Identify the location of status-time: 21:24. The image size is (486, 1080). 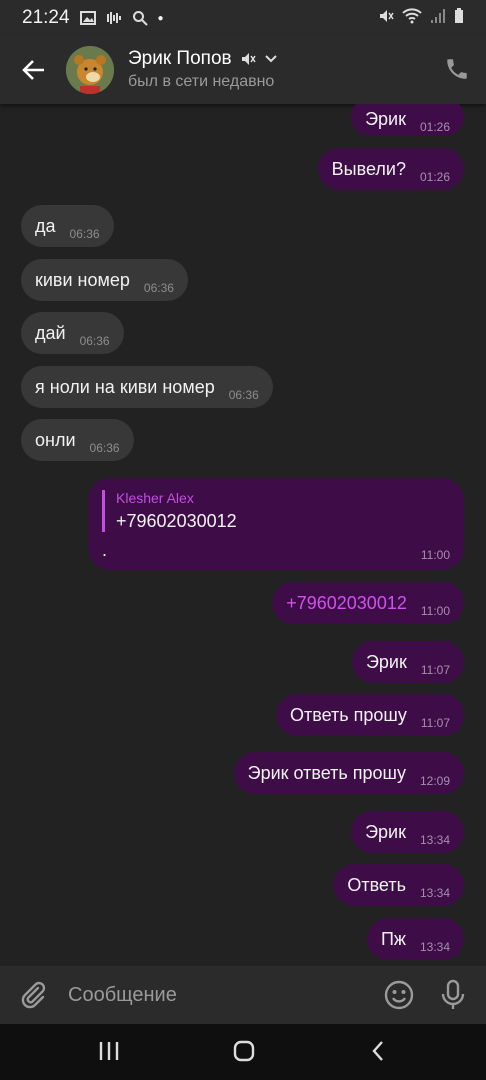
(46, 17).